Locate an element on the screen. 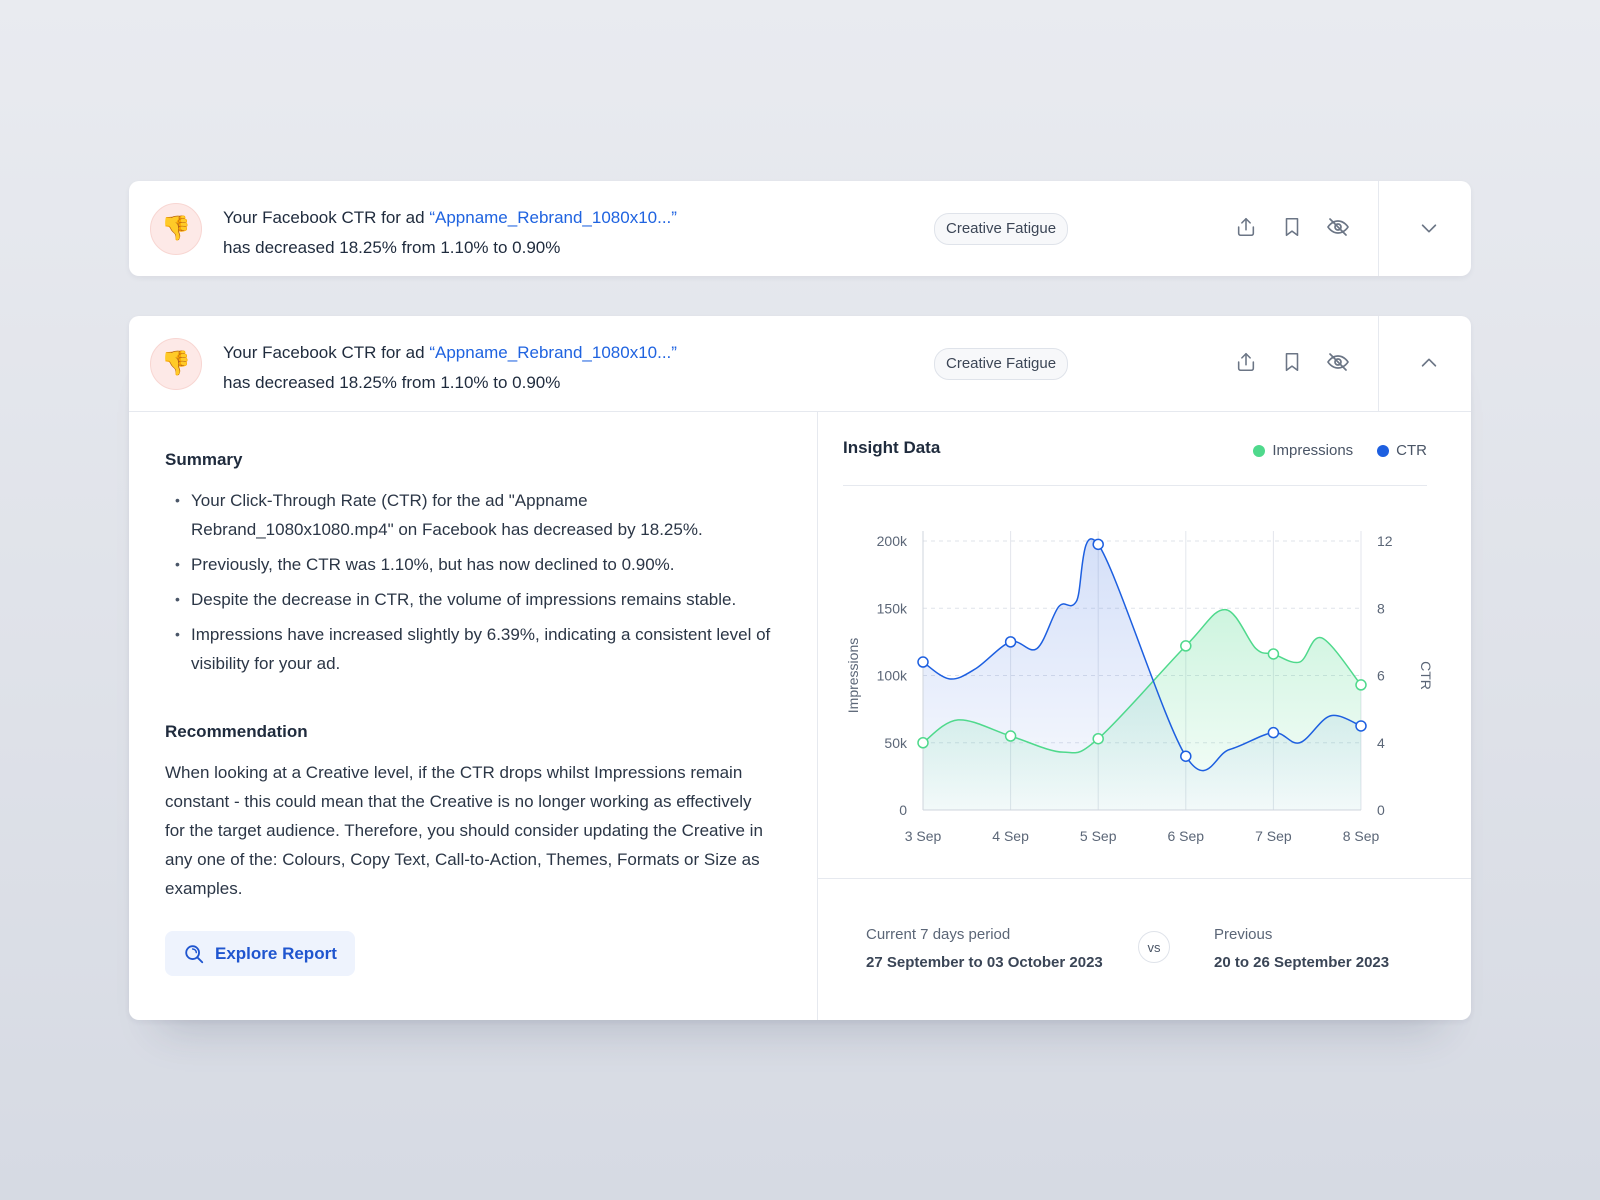 The height and width of the screenshot is (1200, 1600). legend-ctr-swatch is located at coordinates (1383, 450).